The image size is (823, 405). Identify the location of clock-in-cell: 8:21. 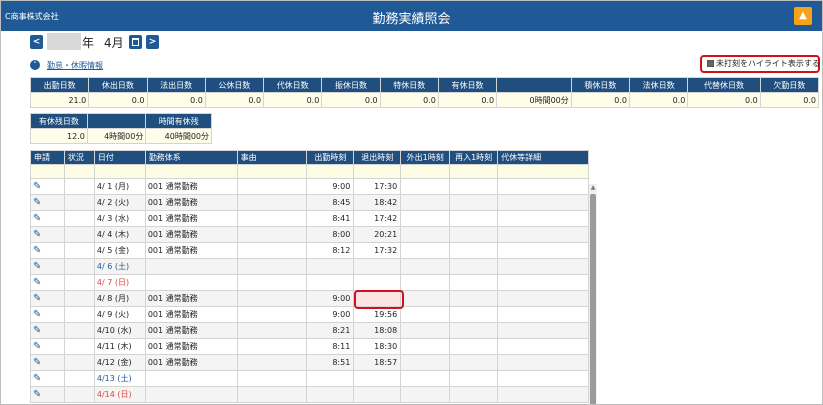
(330, 330).